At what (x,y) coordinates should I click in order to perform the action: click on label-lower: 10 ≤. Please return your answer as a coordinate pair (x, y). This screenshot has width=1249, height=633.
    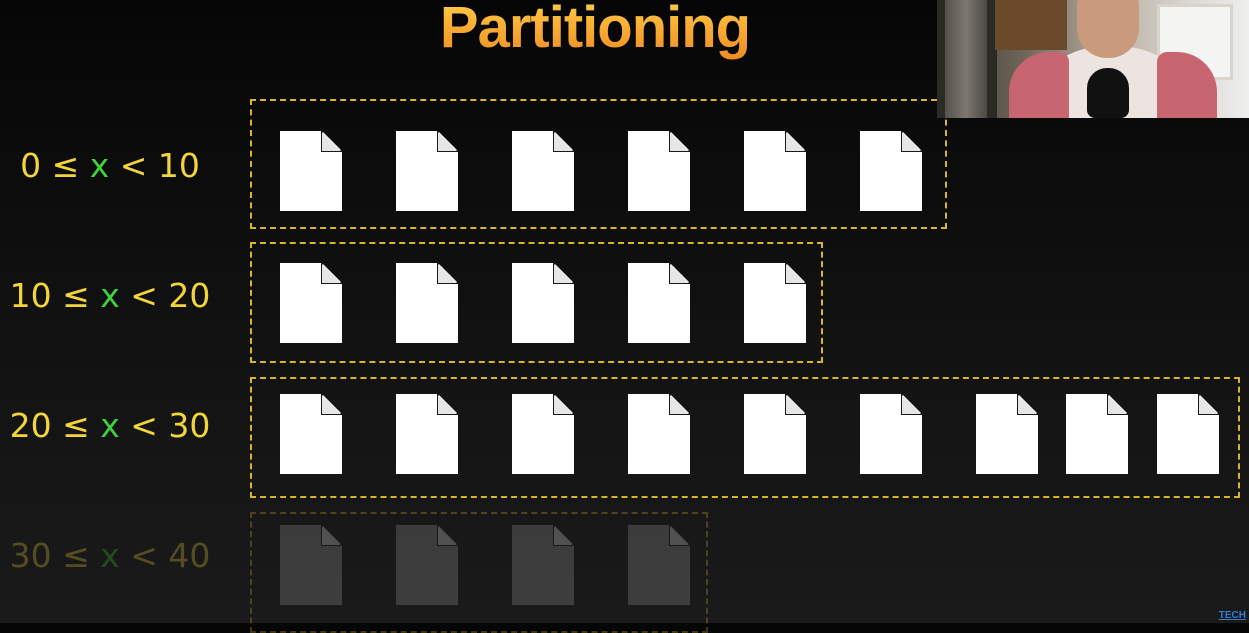
    Looking at the image, I should click on (49, 295).